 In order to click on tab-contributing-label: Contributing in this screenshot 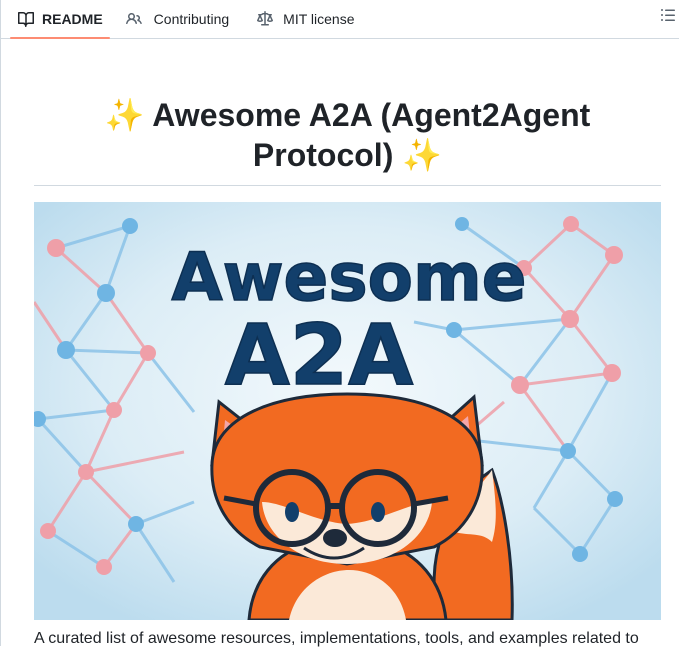, I will do `click(191, 19)`.